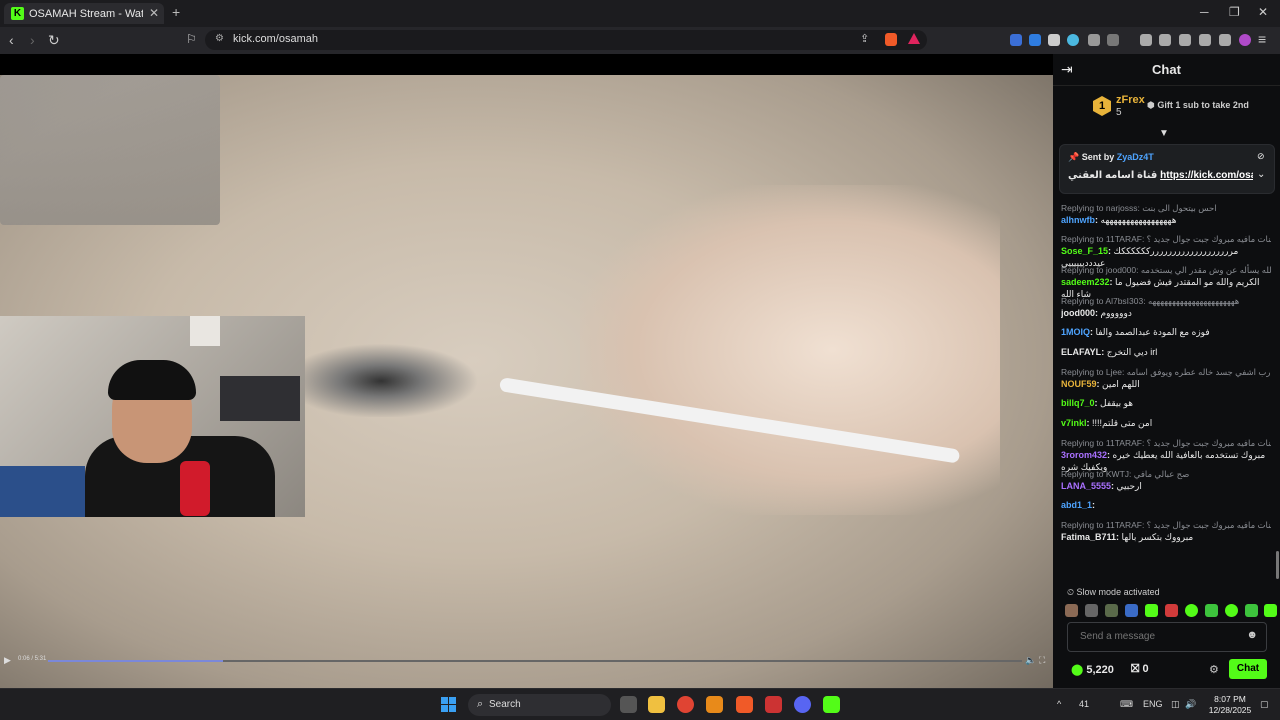  What do you see at coordinates (1166, 403) in the screenshot?
I see `chat-message: billq7_0: هو بيقفل` at bounding box center [1166, 403].